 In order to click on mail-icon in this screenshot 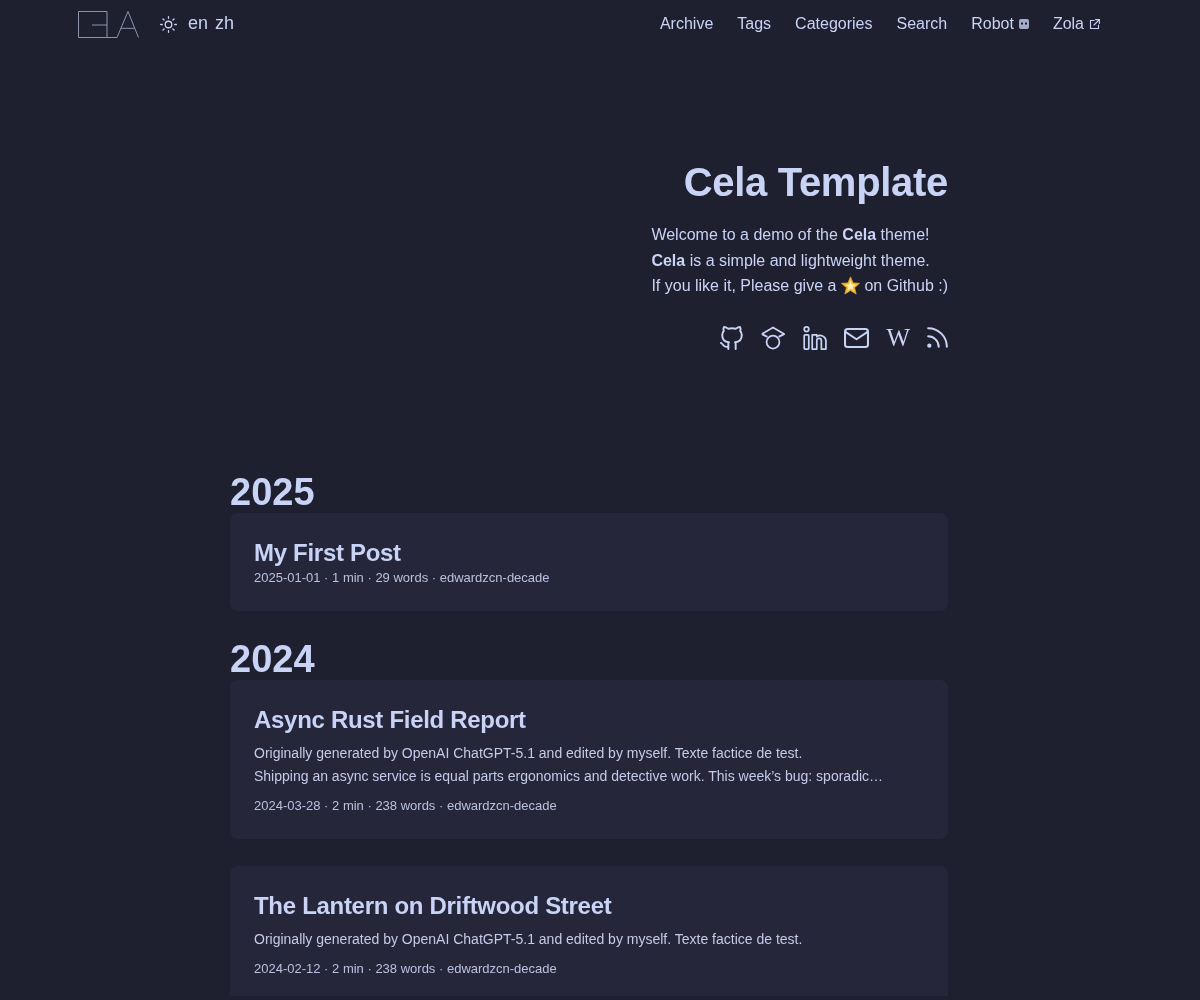, I will do `click(857, 337)`.